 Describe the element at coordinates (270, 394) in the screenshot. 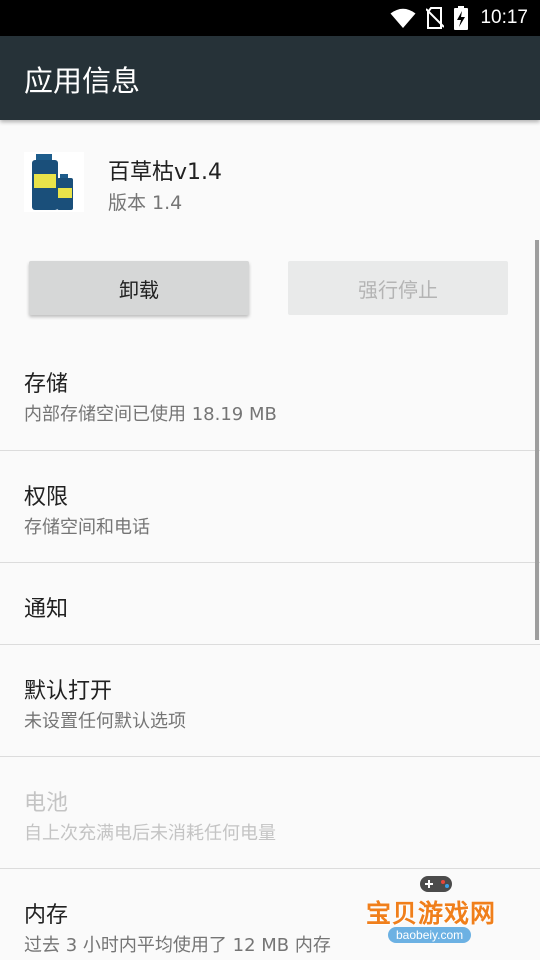

I see `storage-row: 存储 内部存储空间已使用 18.19 MB` at that location.